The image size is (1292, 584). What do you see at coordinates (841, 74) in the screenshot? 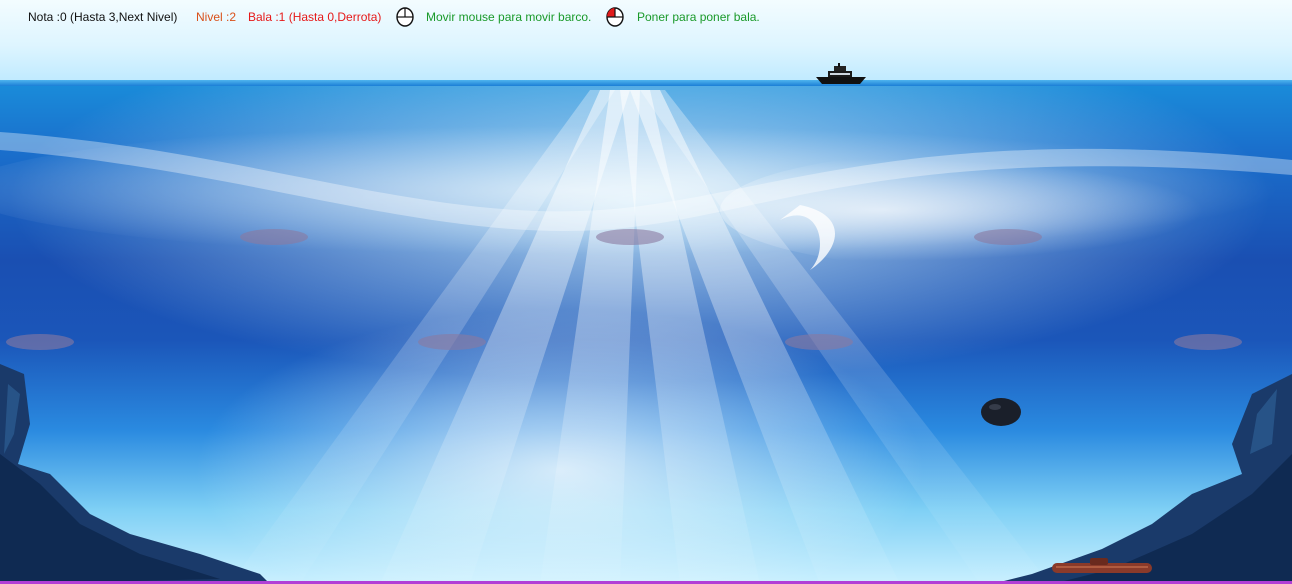
I see `ship-icon` at bounding box center [841, 74].